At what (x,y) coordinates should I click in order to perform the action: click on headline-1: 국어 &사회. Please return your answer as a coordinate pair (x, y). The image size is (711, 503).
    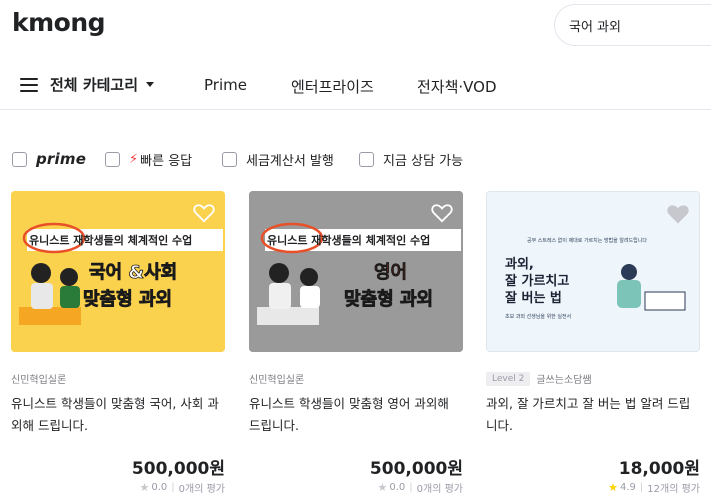
    Looking at the image, I should click on (133, 272).